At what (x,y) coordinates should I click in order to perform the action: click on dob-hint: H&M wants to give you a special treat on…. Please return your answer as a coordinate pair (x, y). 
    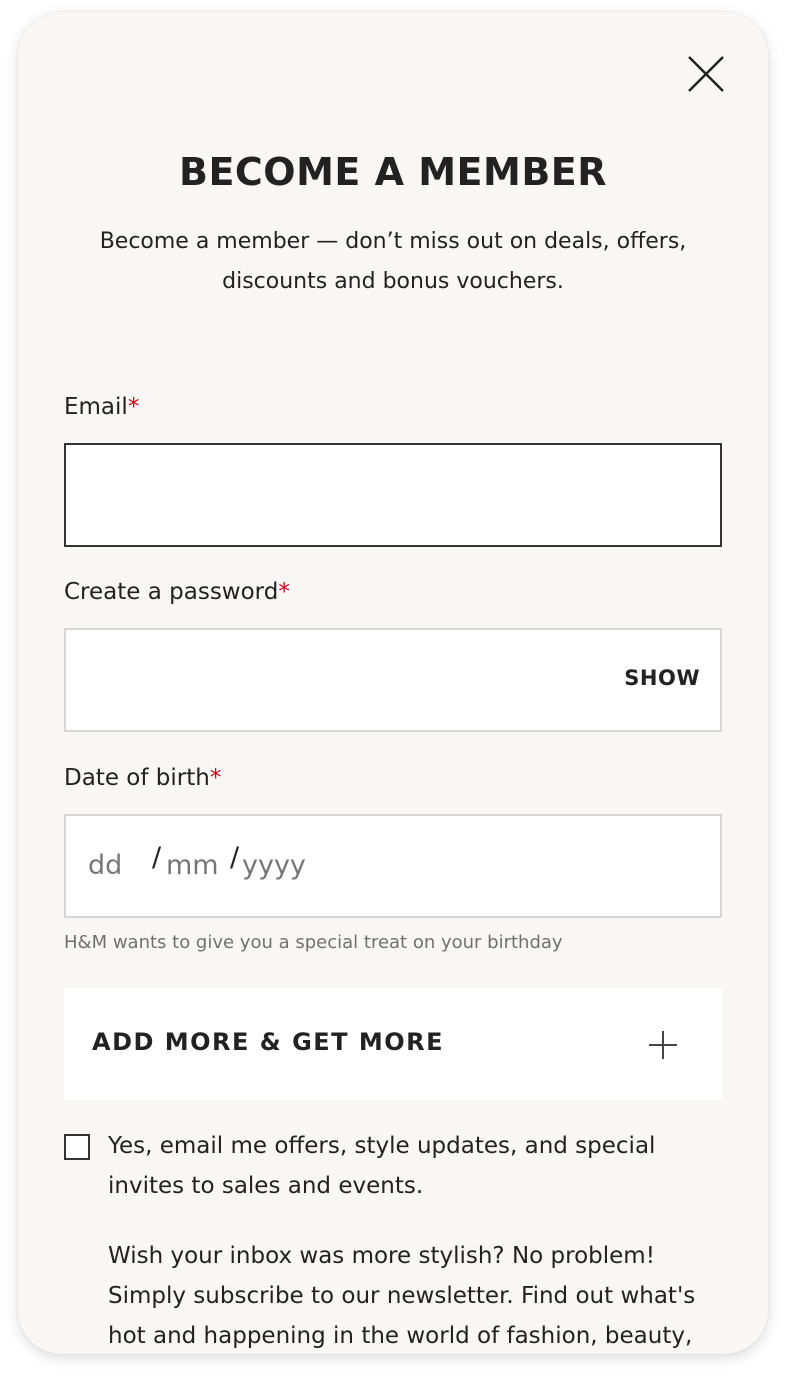
    Looking at the image, I should click on (313, 942).